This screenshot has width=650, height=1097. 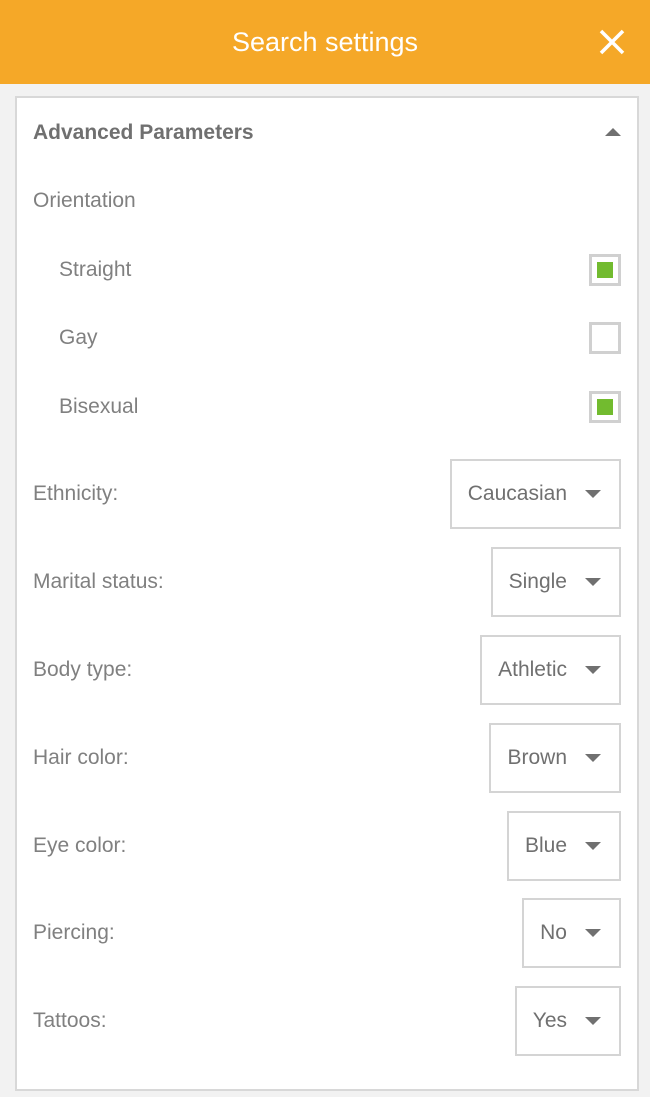 I want to click on hair-color-label: Hair color:, so click(x=81, y=757).